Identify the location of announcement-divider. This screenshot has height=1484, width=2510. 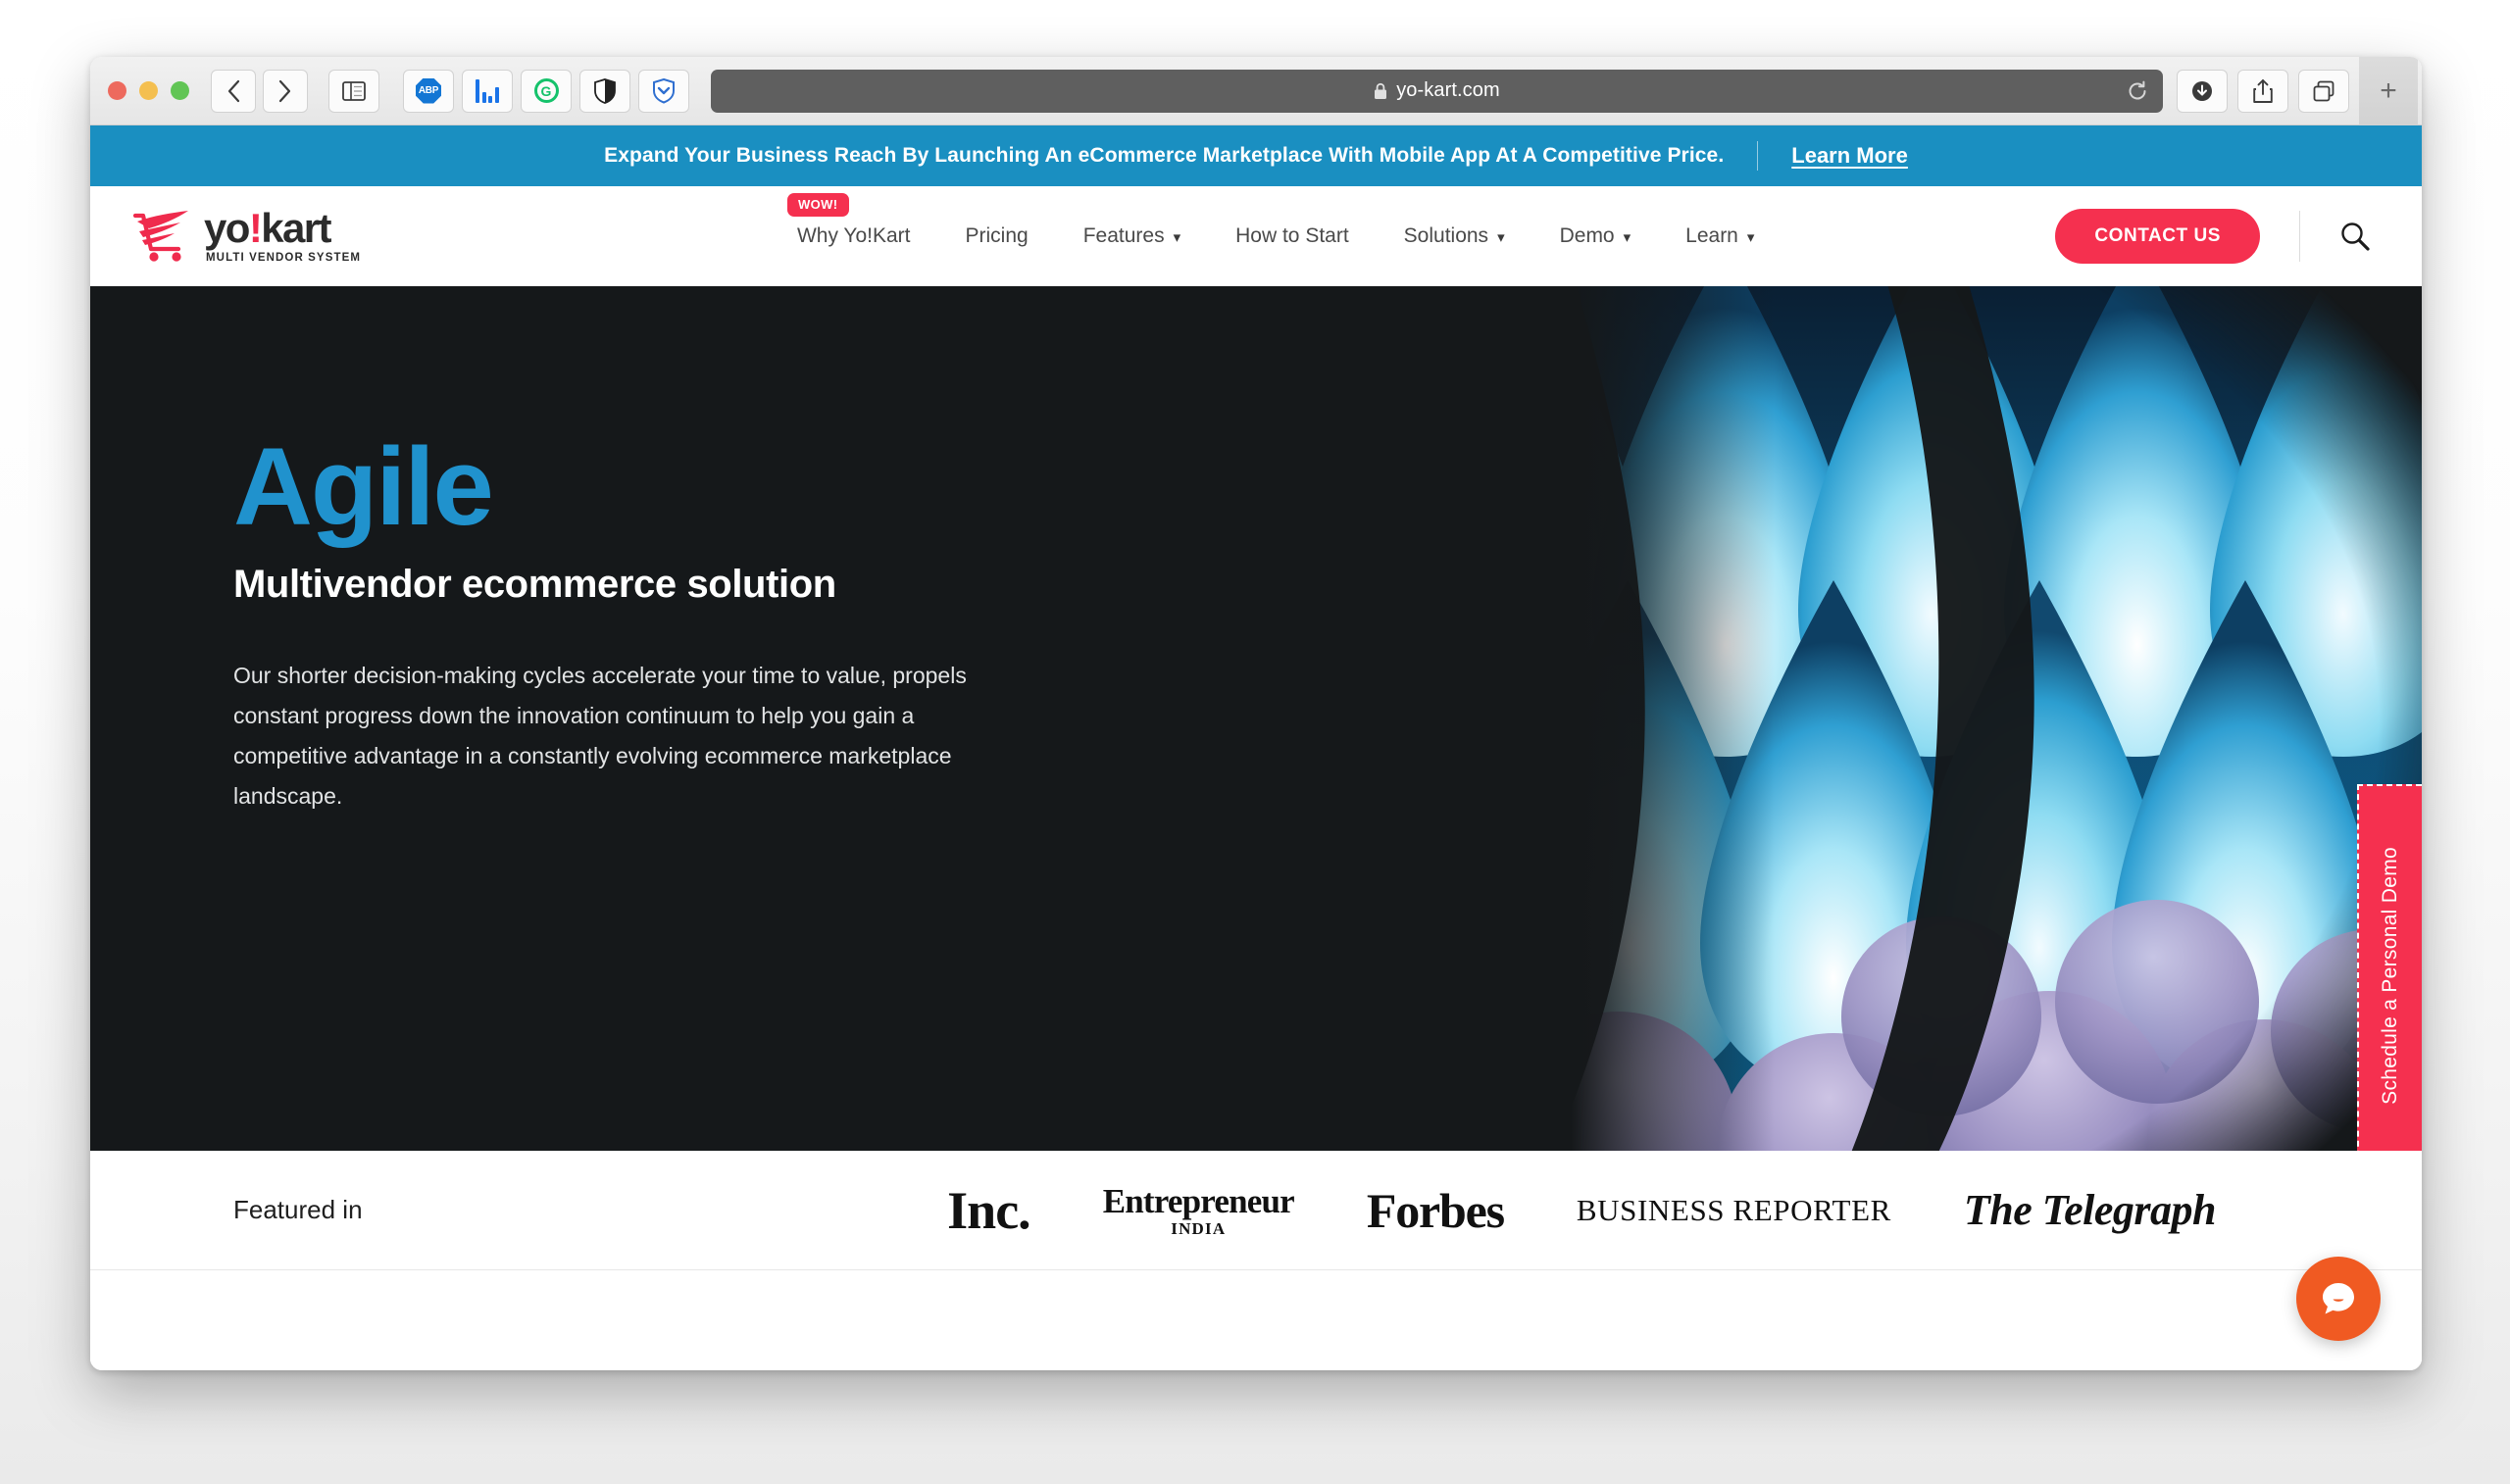
(1758, 156).